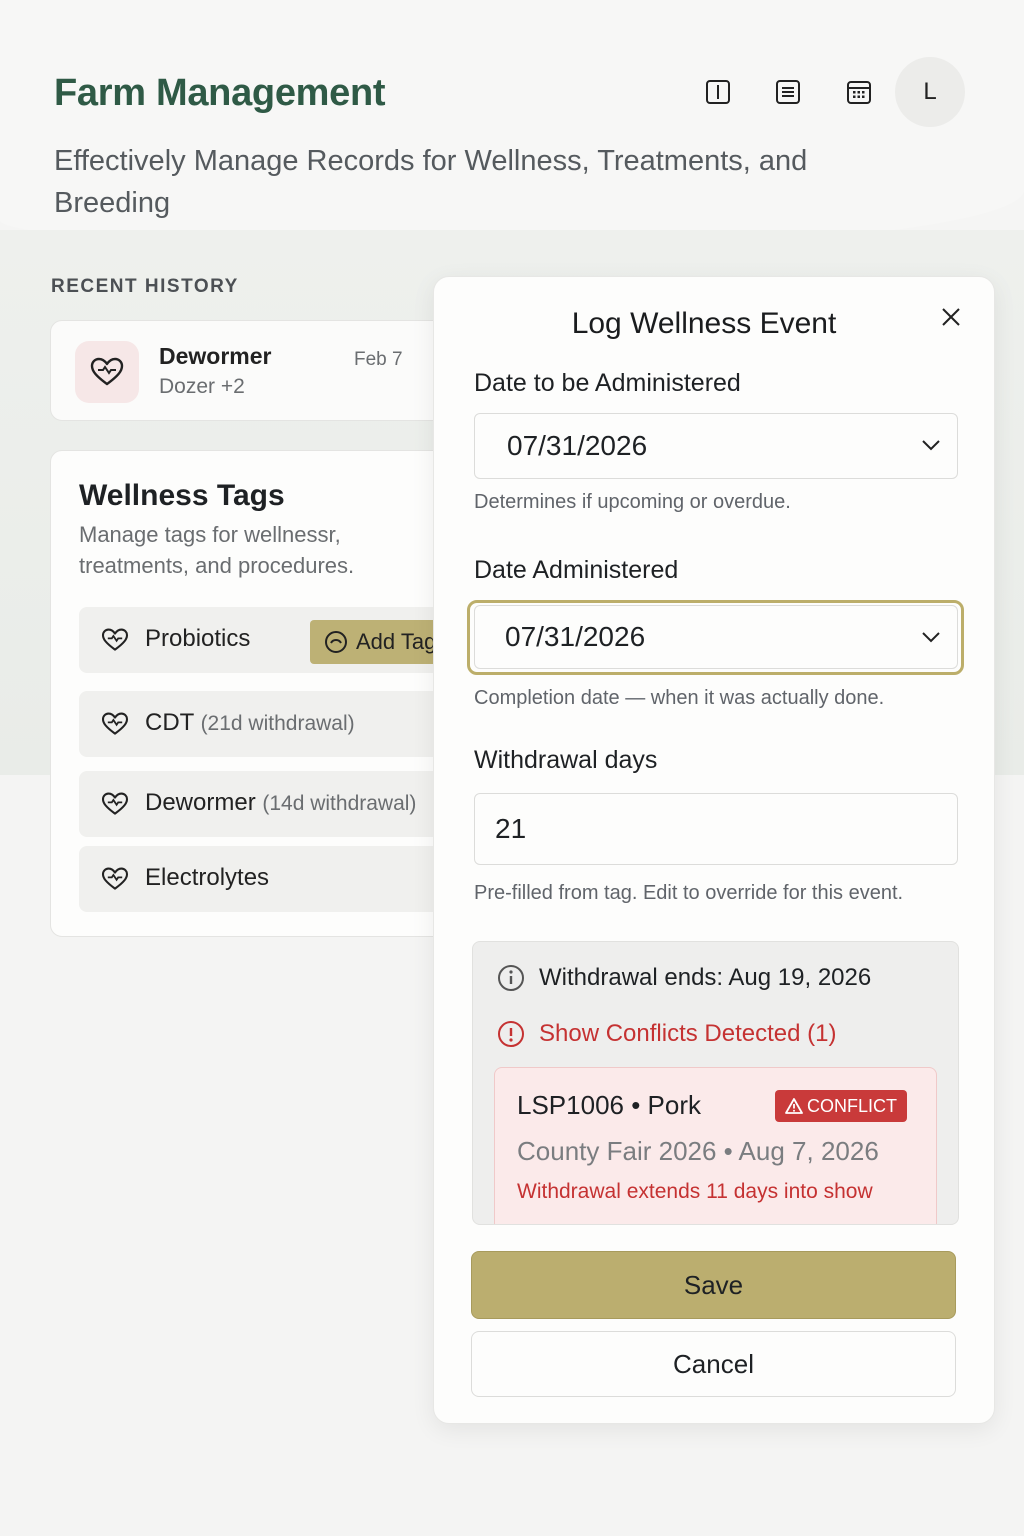 The width and height of the screenshot is (1024, 1536). What do you see at coordinates (609, 1105) in the screenshot?
I see `conflict-title: LSP1006 • Pork` at bounding box center [609, 1105].